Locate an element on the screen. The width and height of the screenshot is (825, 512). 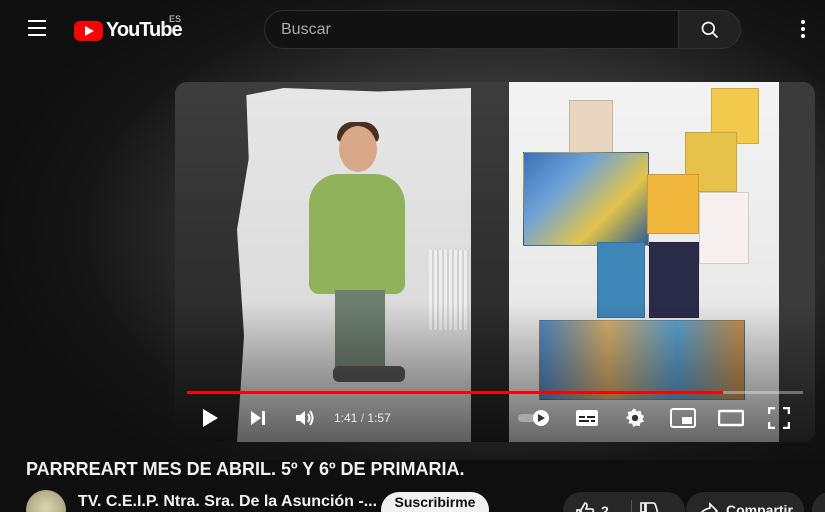
subtitles-button is located at coordinates (587, 418).